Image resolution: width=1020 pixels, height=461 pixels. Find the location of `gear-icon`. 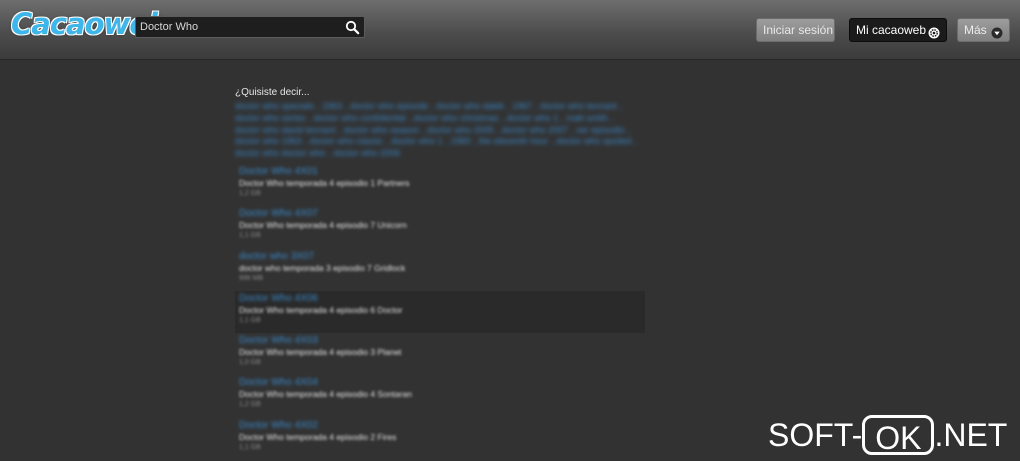

gear-icon is located at coordinates (934, 31).